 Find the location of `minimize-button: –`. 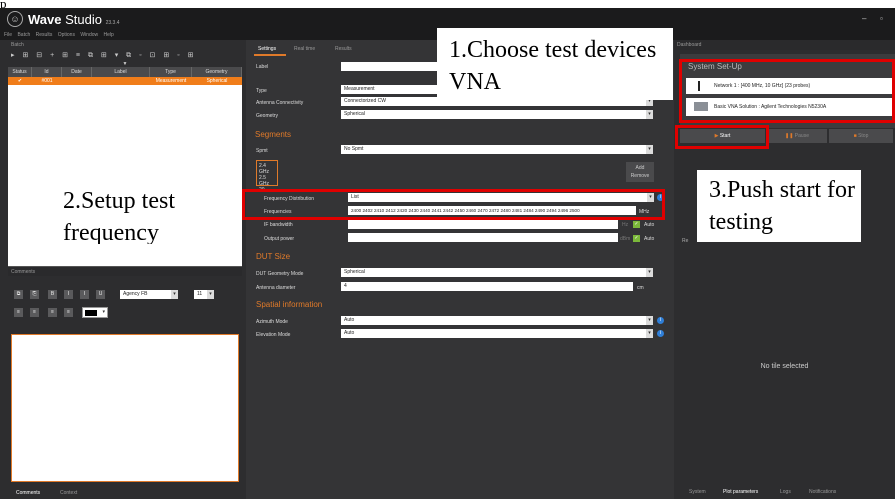

minimize-button: – is located at coordinates (864, 18).